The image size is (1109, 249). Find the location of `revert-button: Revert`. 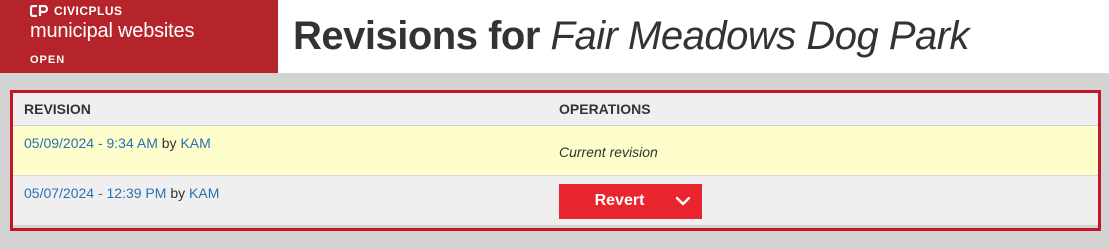

revert-button: Revert is located at coordinates (611, 201).